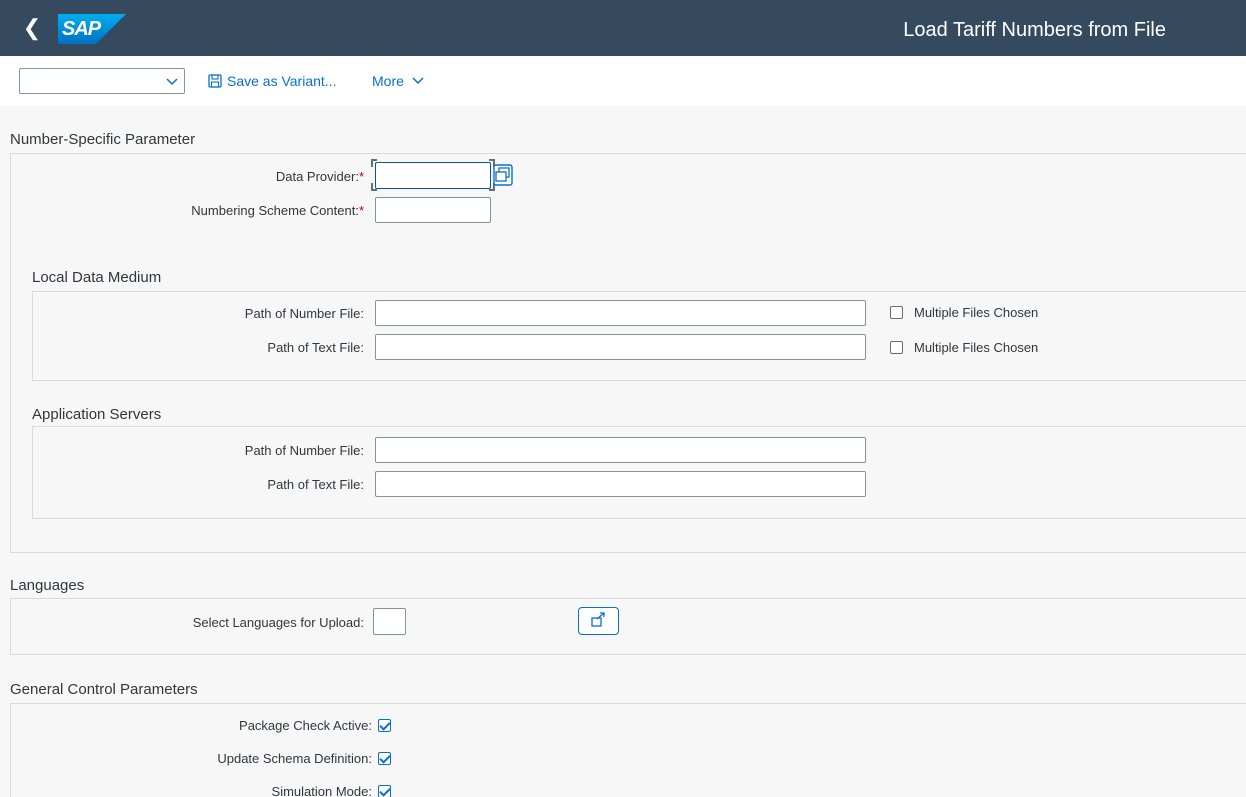  I want to click on local-text-file-label: Path of Text File:, so click(315, 347).